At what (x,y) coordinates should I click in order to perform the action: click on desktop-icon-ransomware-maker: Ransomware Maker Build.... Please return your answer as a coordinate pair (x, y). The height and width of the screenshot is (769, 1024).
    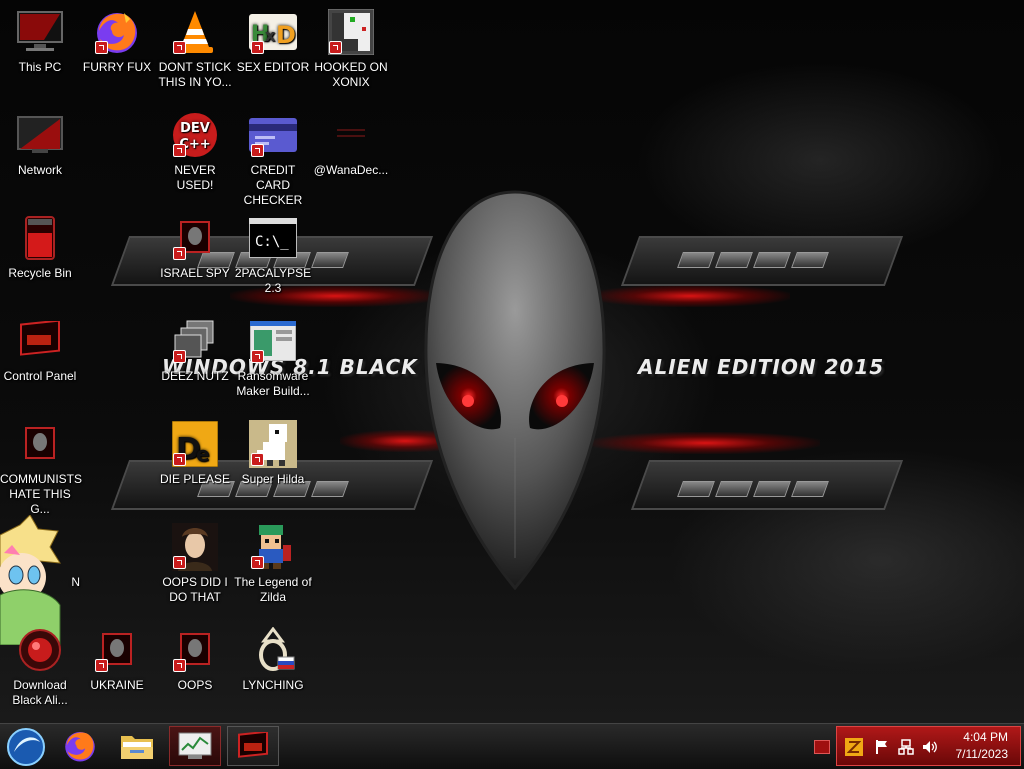
    Looking at the image, I should click on (273, 358).